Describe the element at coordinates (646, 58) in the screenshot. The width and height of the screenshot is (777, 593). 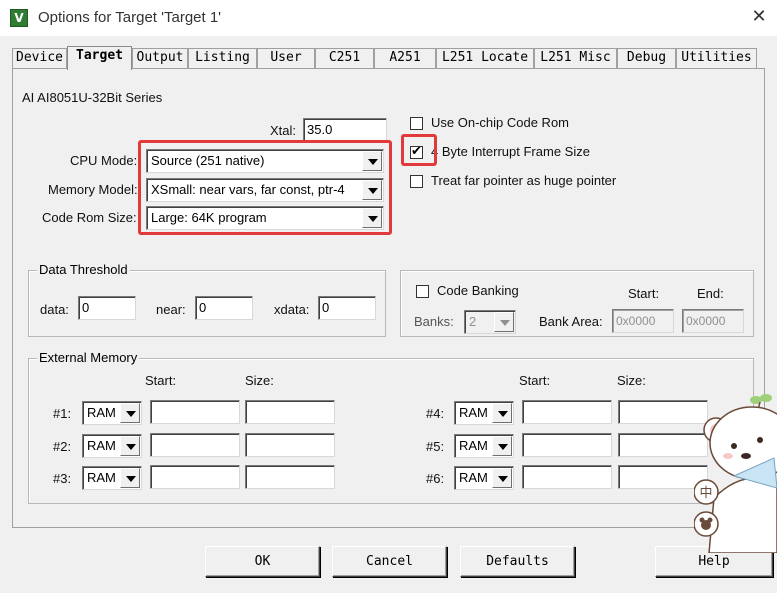
I see `tab-debug: Debug` at that location.